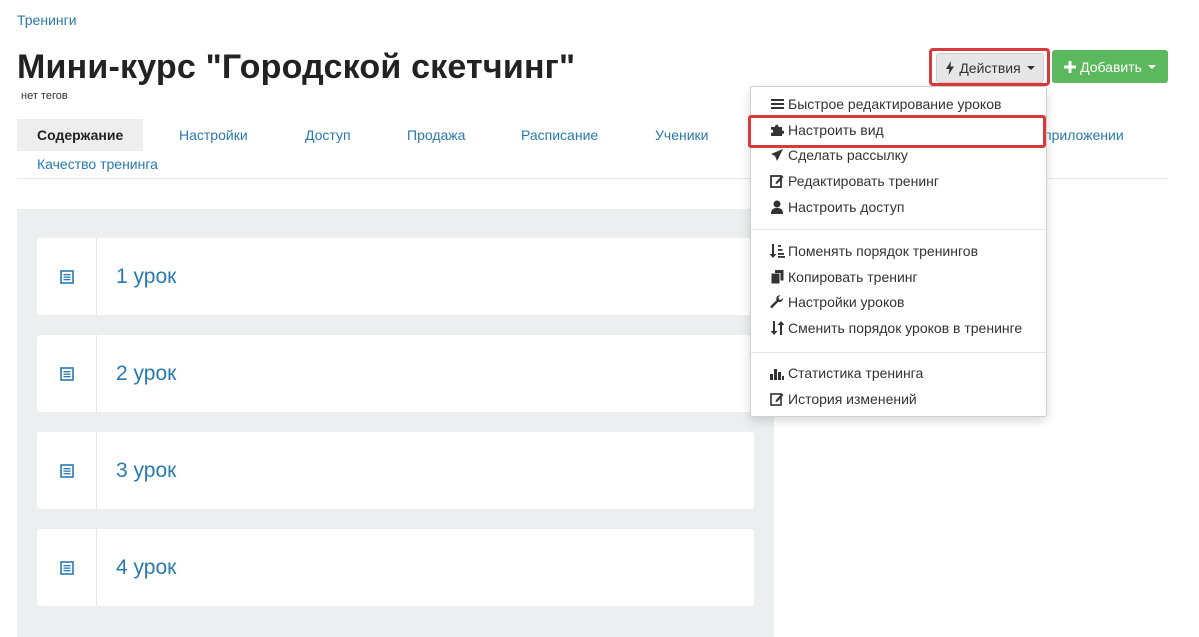 The image size is (1199, 637). Describe the element at coordinates (777, 277) in the screenshot. I see `copy-icon` at that location.